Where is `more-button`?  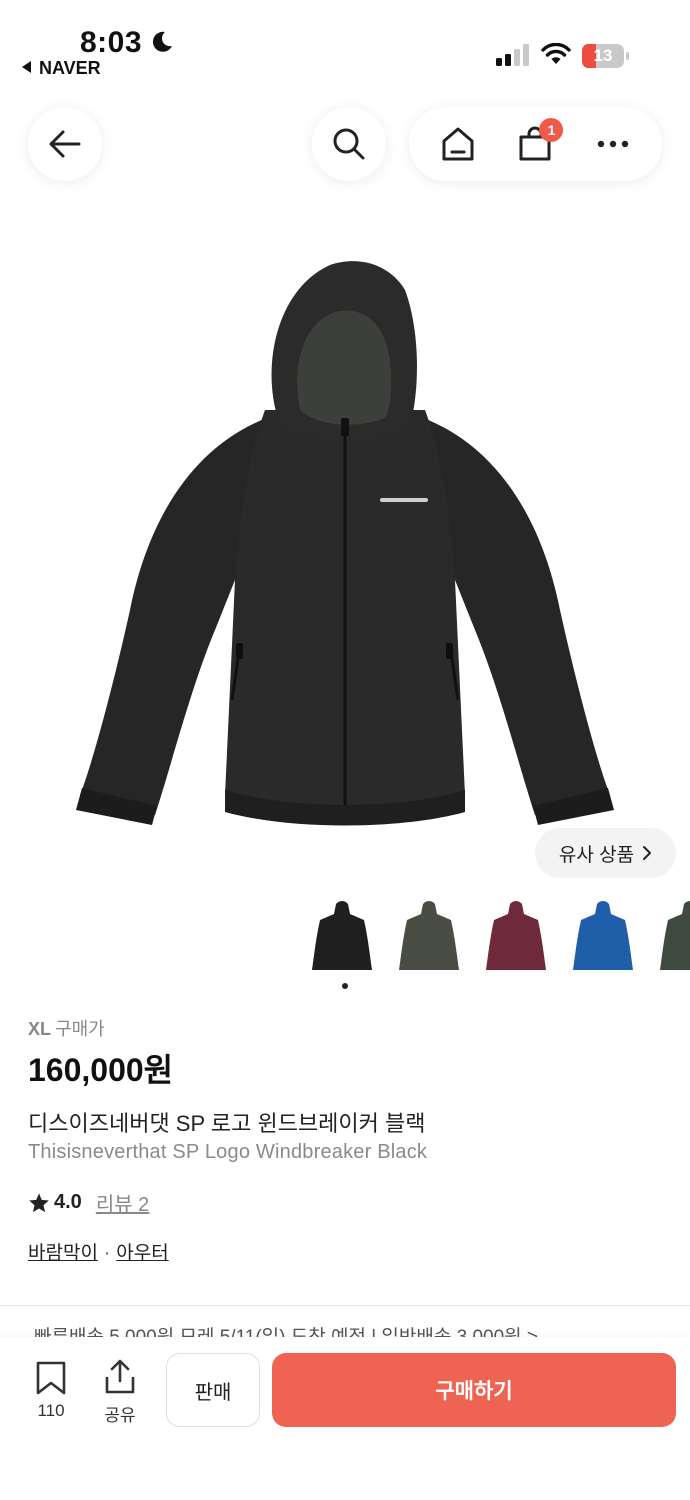
more-button is located at coordinates (613, 144).